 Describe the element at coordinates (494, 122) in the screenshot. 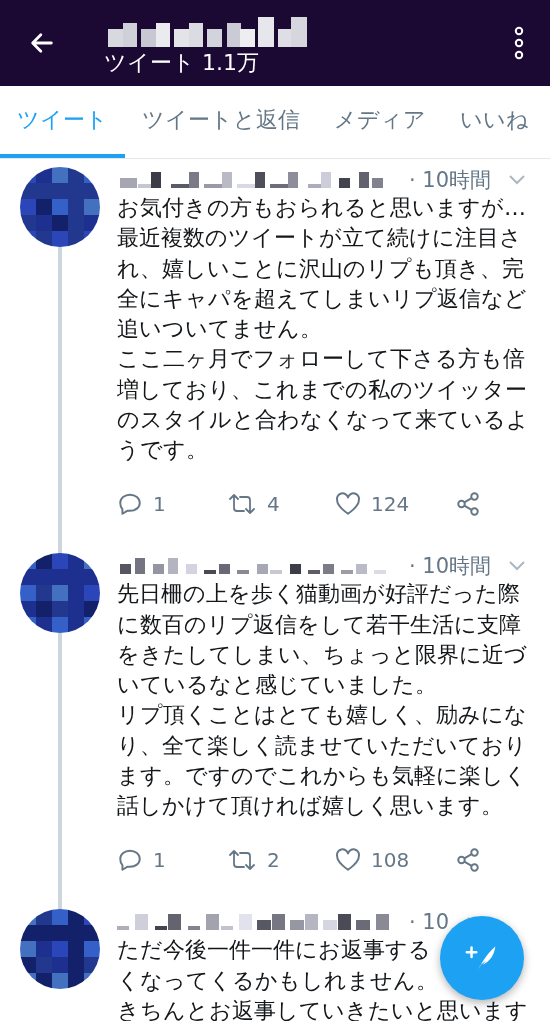

I see `profile-tab: いいね` at that location.